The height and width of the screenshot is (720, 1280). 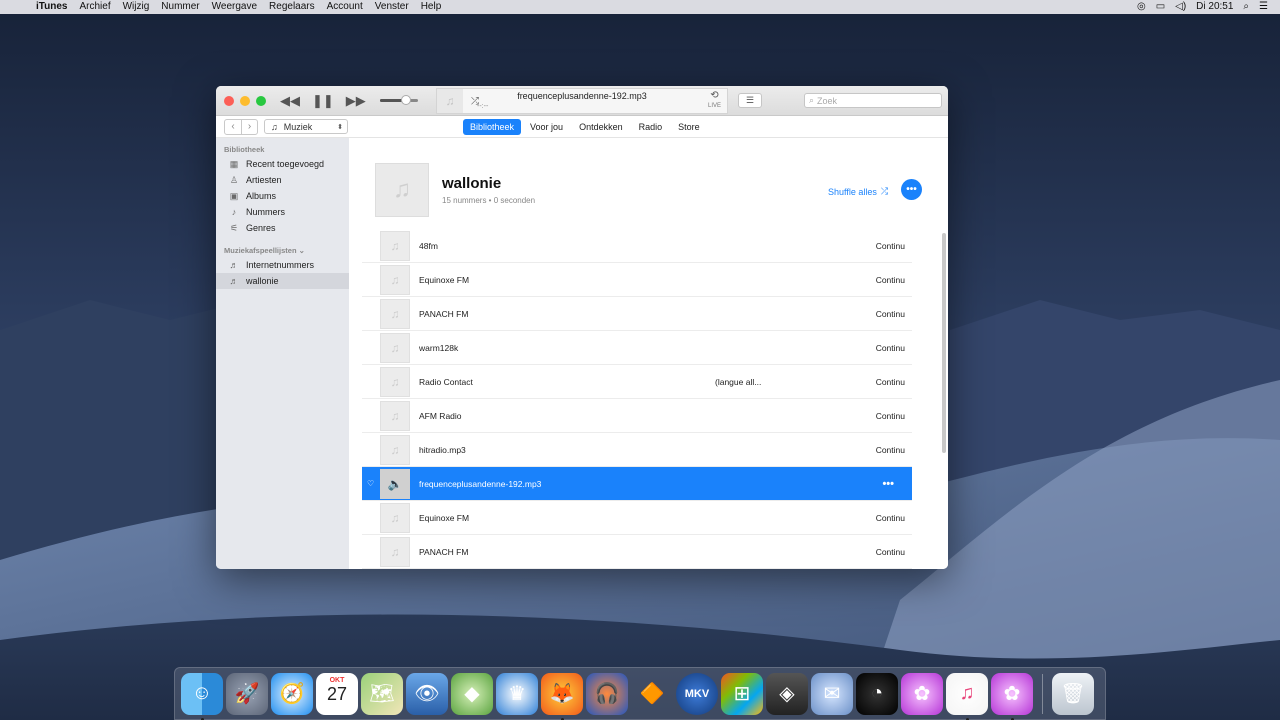 I want to click on track-row: ♫ hitradio.mp3 Continu, so click(x=637, y=450).